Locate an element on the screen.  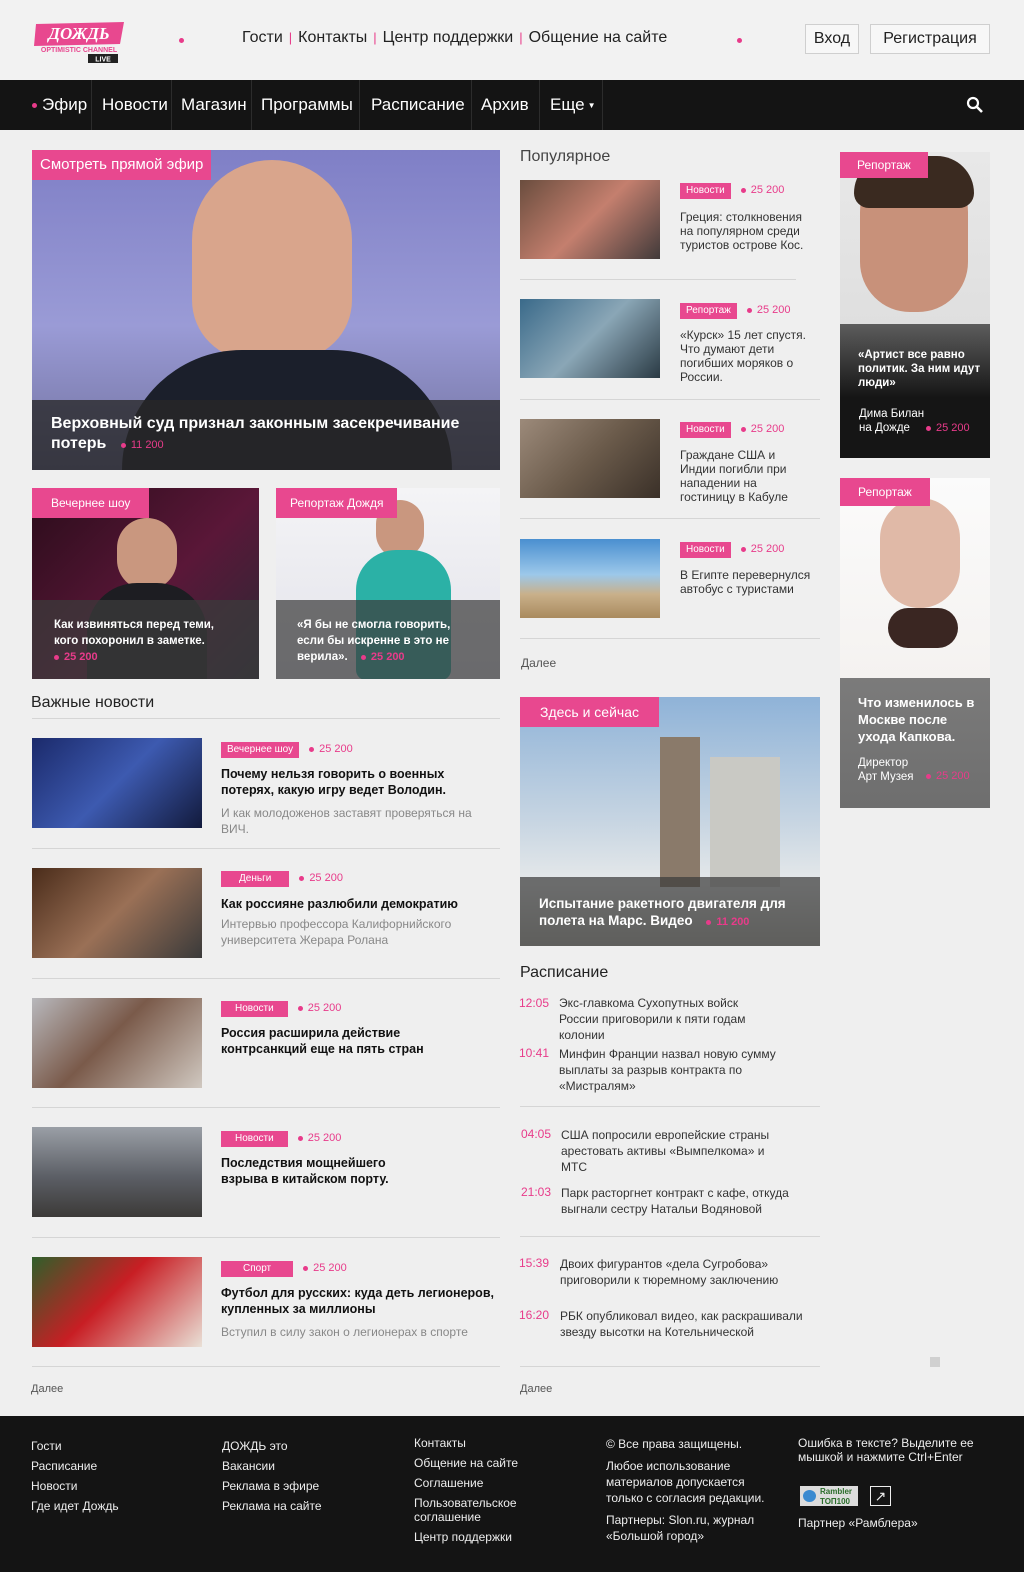
rambler-partner: Партнер «Рамблера» is located at coordinates (898, 1523).